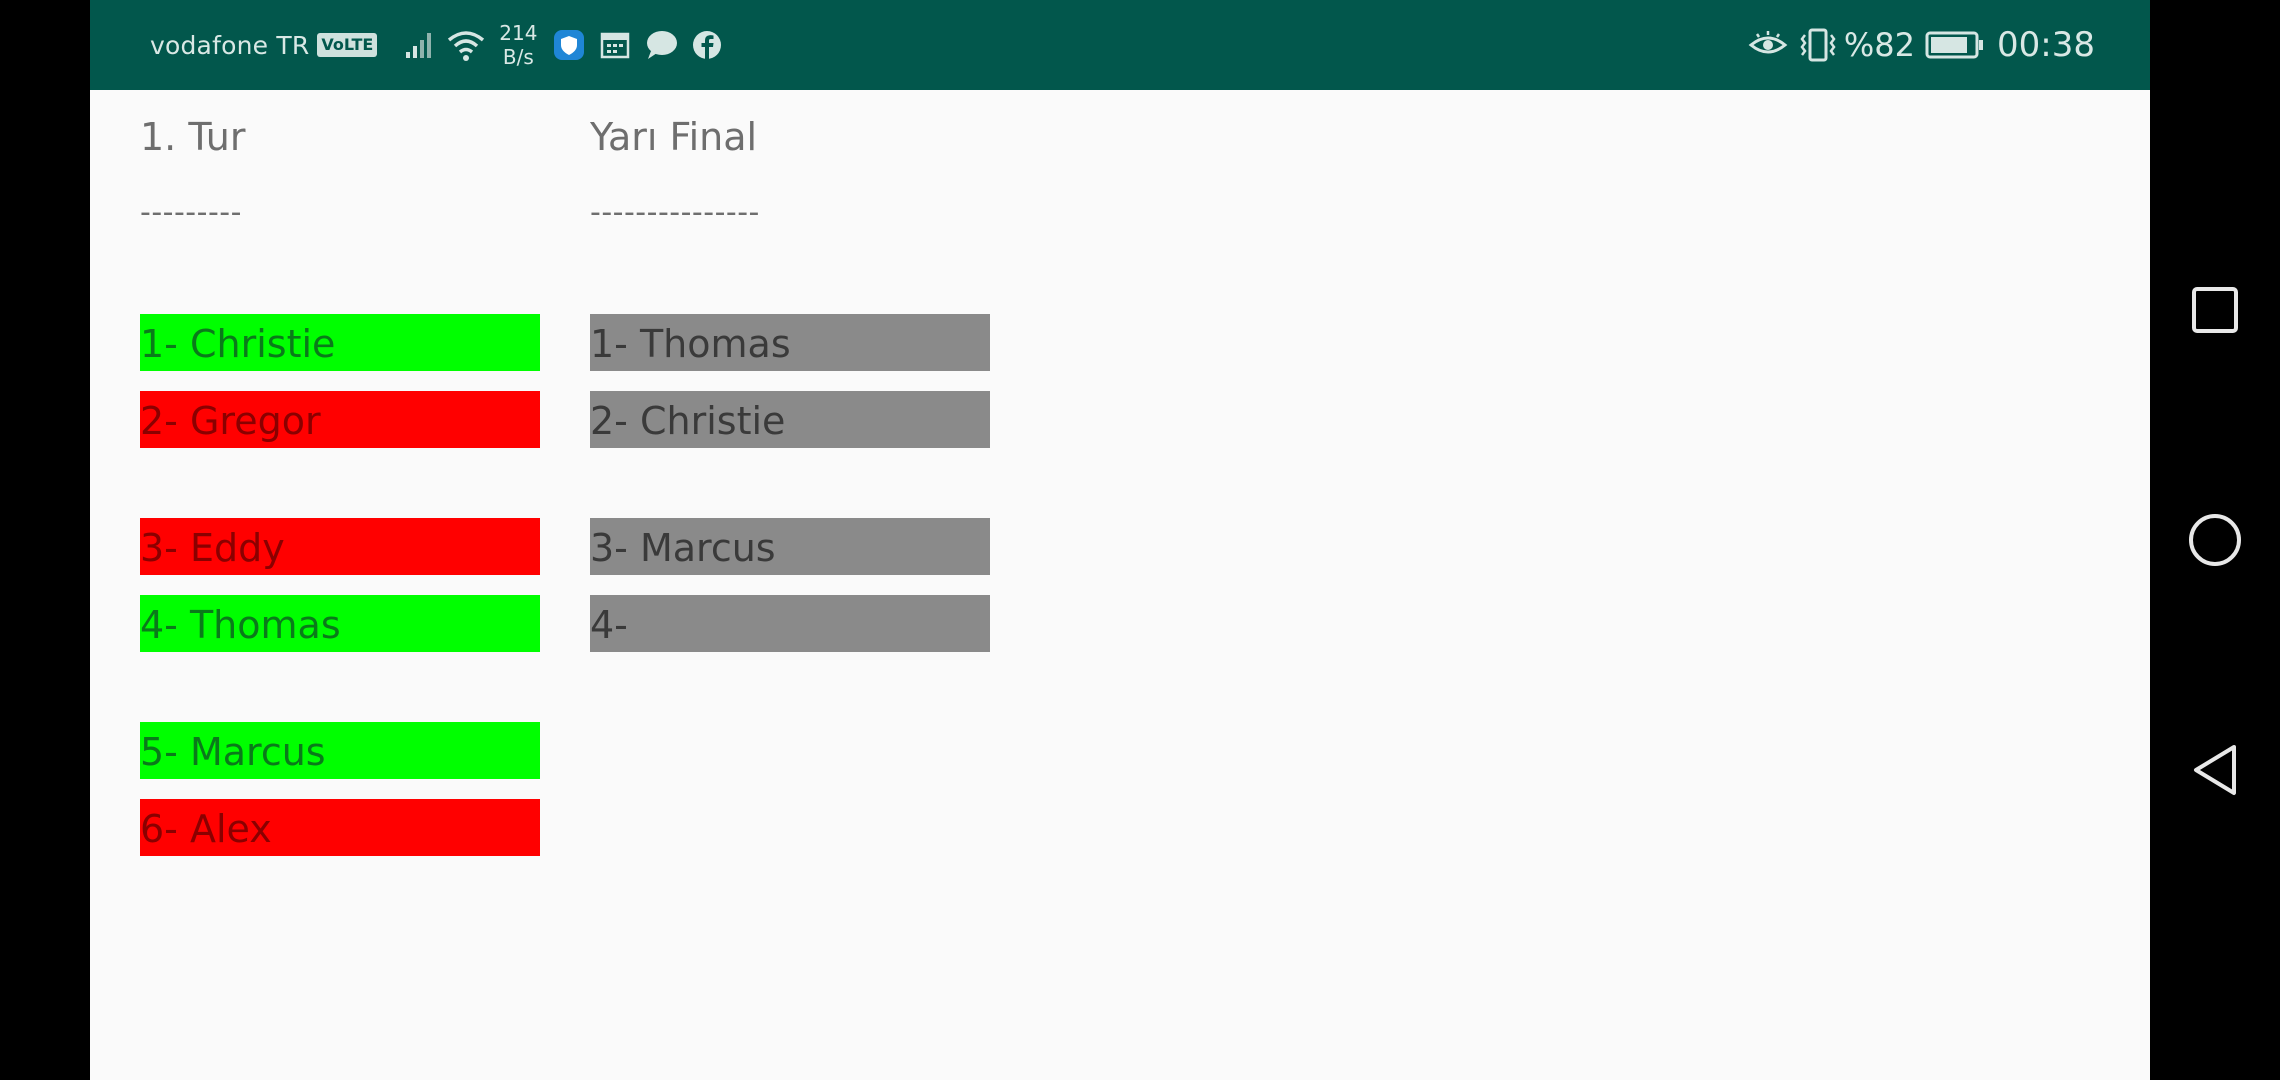 This screenshot has width=2280, height=1080. What do you see at coordinates (340, 546) in the screenshot?
I see `round1-player-3: 3- Eddy` at bounding box center [340, 546].